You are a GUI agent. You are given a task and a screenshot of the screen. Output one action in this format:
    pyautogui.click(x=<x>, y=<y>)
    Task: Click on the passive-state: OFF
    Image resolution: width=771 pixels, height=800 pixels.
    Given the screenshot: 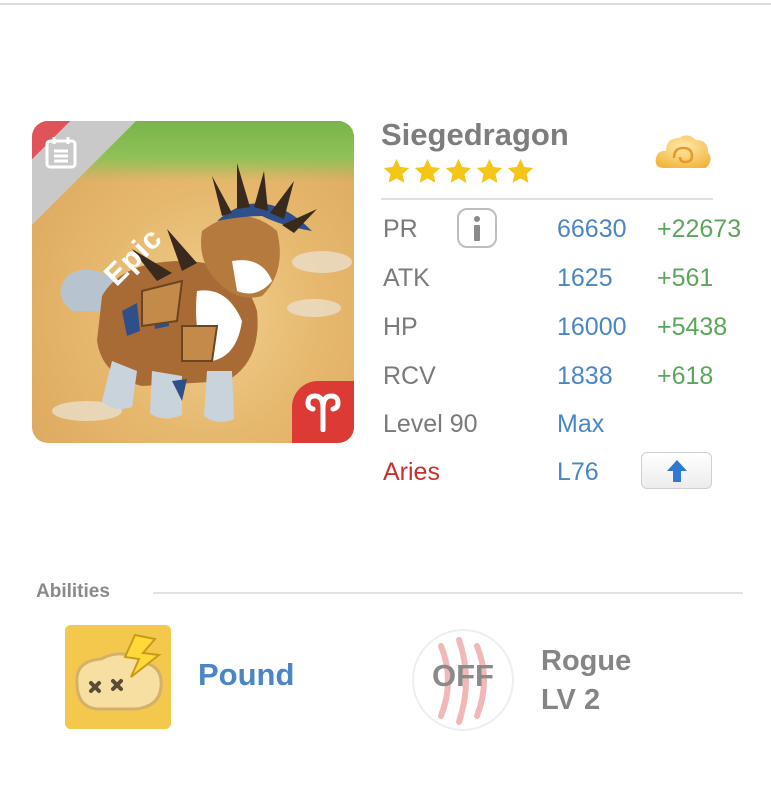 What is the action you would take?
    pyautogui.click(x=463, y=675)
    